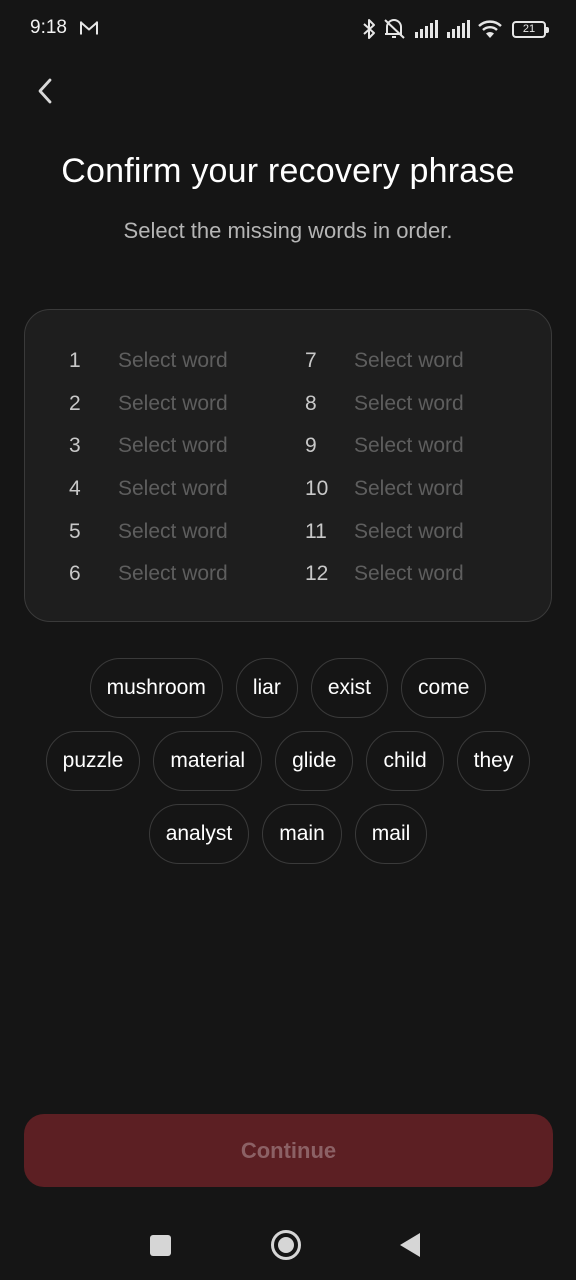 This screenshot has width=576, height=1280. What do you see at coordinates (405, 761) in the screenshot?
I see `word-chip: child` at bounding box center [405, 761].